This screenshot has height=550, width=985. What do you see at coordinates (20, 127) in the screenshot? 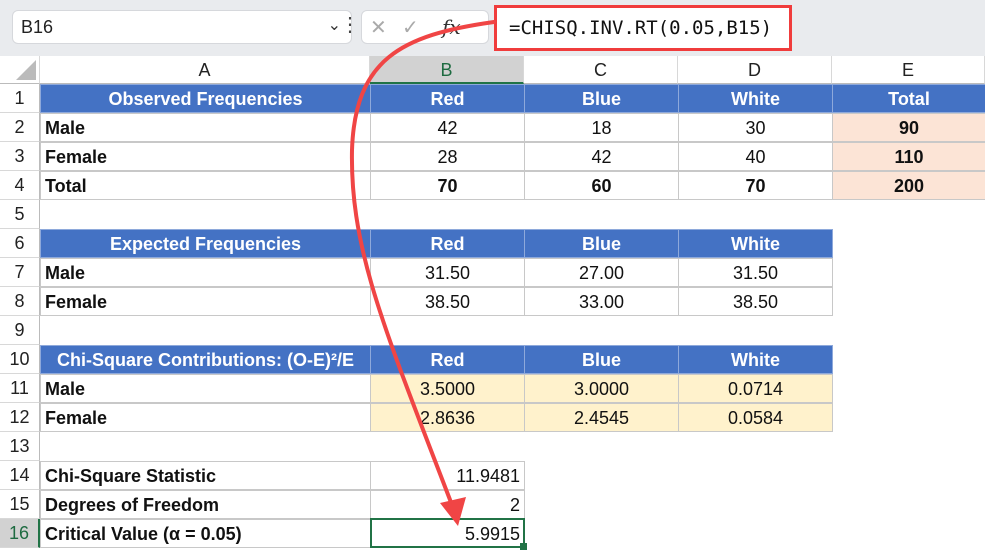
I see `row-header-2: 2` at bounding box center [20, 127].